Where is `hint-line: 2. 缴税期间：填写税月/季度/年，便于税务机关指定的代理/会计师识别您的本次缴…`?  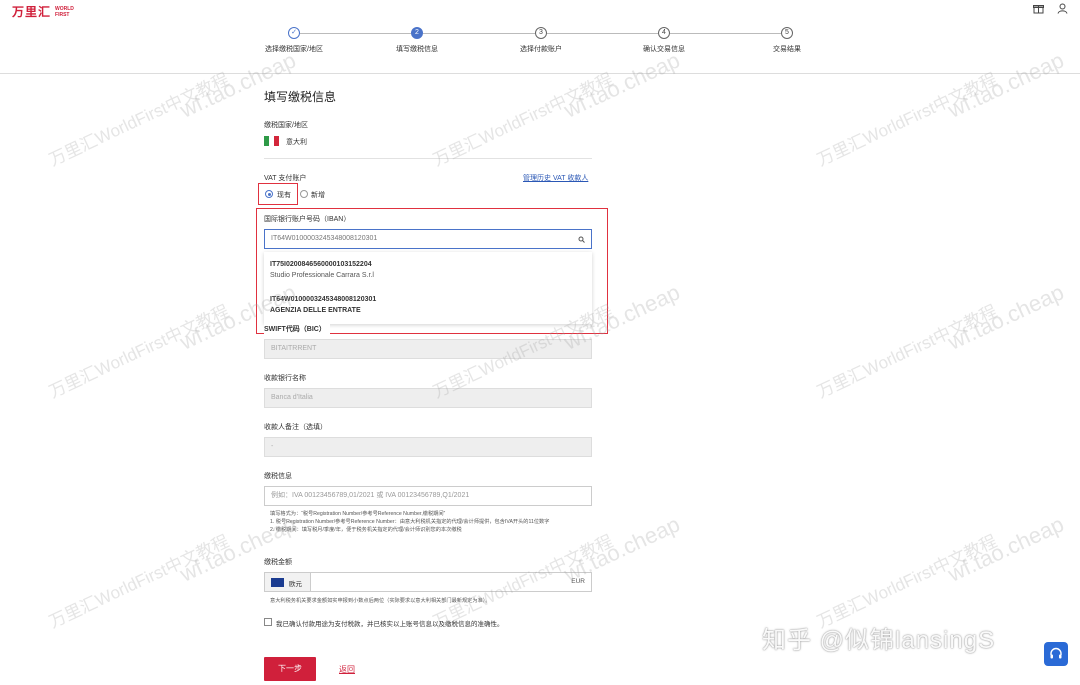
hint-line: 2. 缴税期间：填写税月/季度/年，便于税务机关指定的代理/会计师识别您的本次缴… is located at coordinates (366, 530).